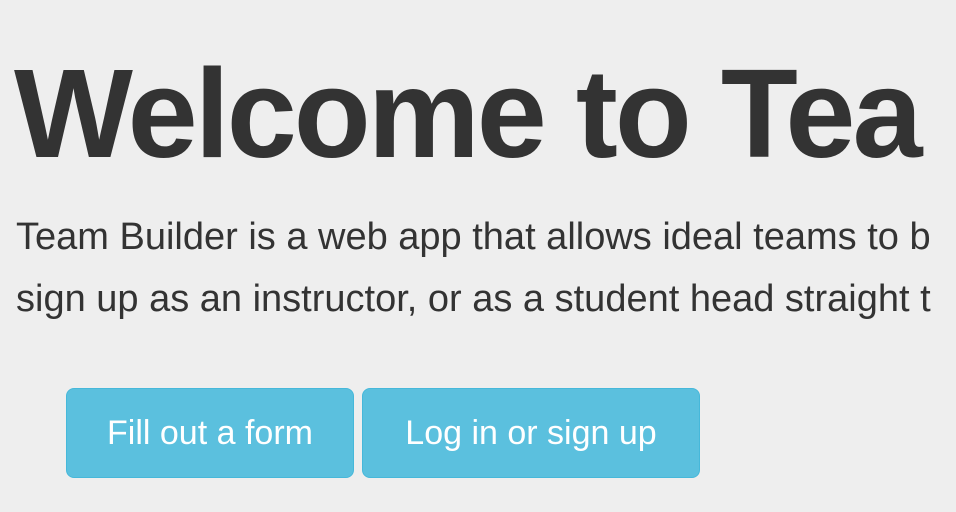 The image size is (956, 512). What do you see at coordinates (531, 433) in the screenshot?
I see `login-signup-button: Log in or sign up` at bounding box center [531, 433].